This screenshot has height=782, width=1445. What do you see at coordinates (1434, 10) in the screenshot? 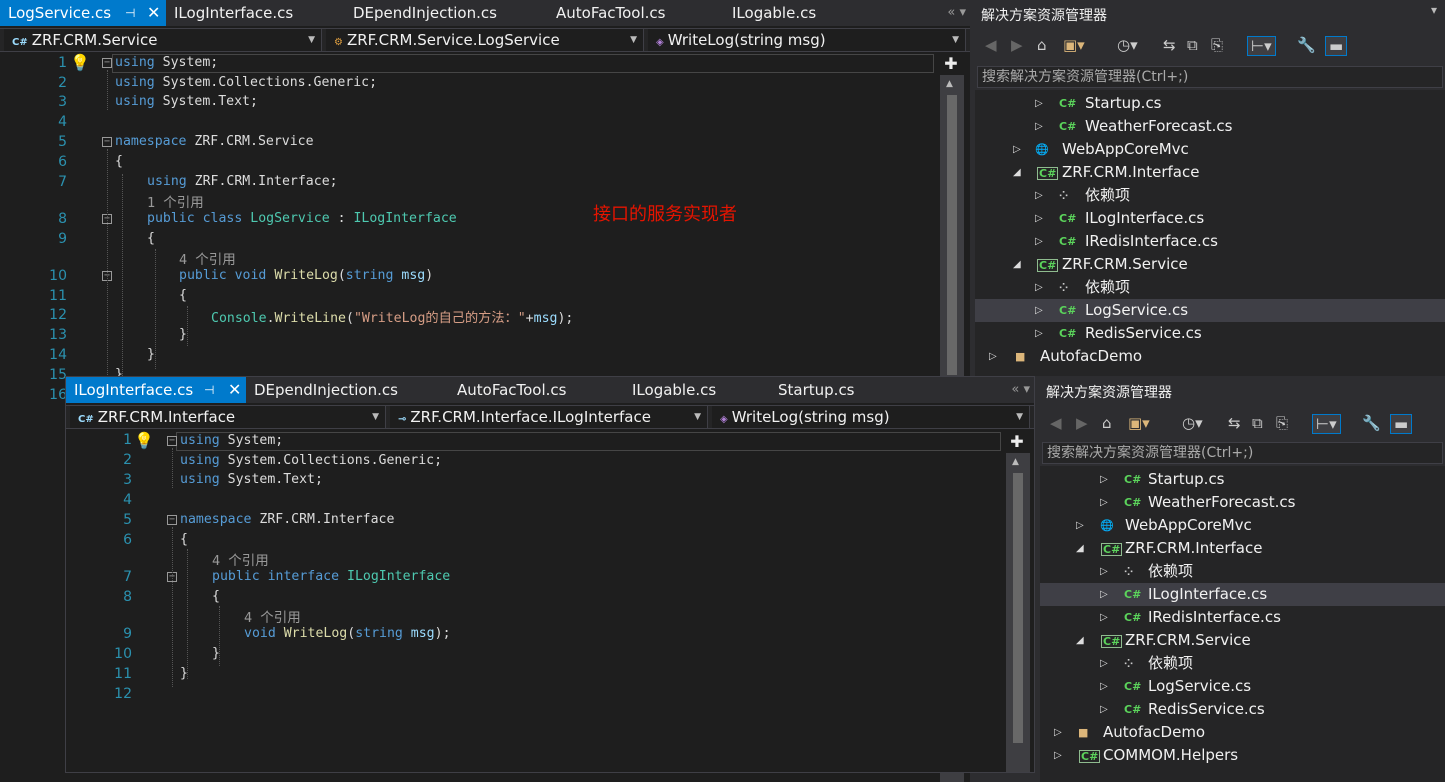
I see `dropdown-icon: ▾` at bounding box center [1434, 10].